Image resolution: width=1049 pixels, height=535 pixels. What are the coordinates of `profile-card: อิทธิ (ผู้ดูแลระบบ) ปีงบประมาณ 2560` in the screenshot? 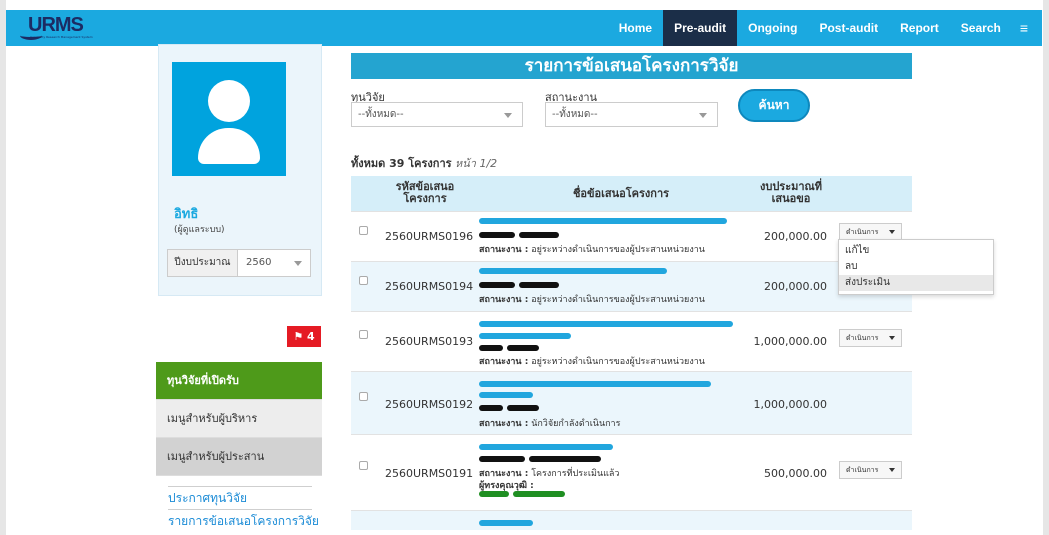 It's located at (240, 170).